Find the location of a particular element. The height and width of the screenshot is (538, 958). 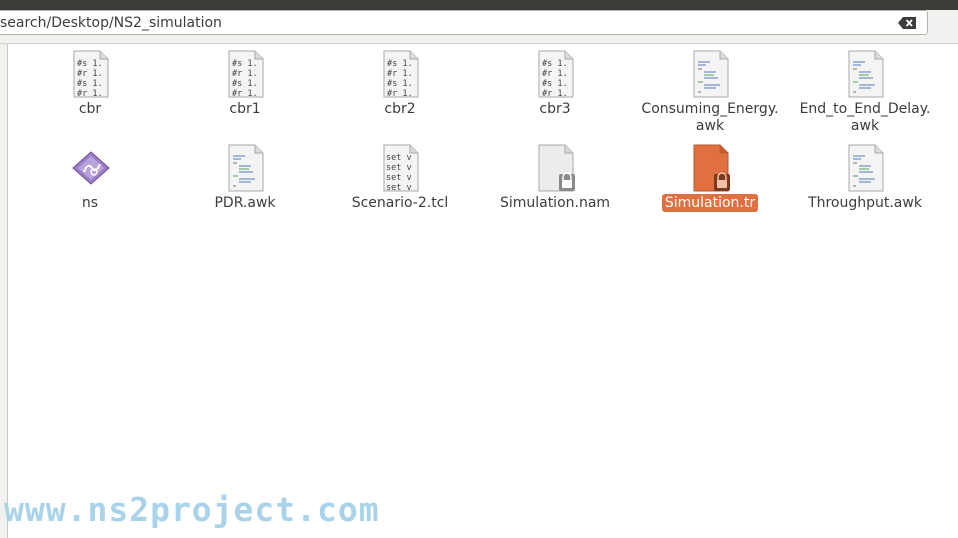

file-item-pdr-awk: PDR.awk is located at coordinates (245, 183).